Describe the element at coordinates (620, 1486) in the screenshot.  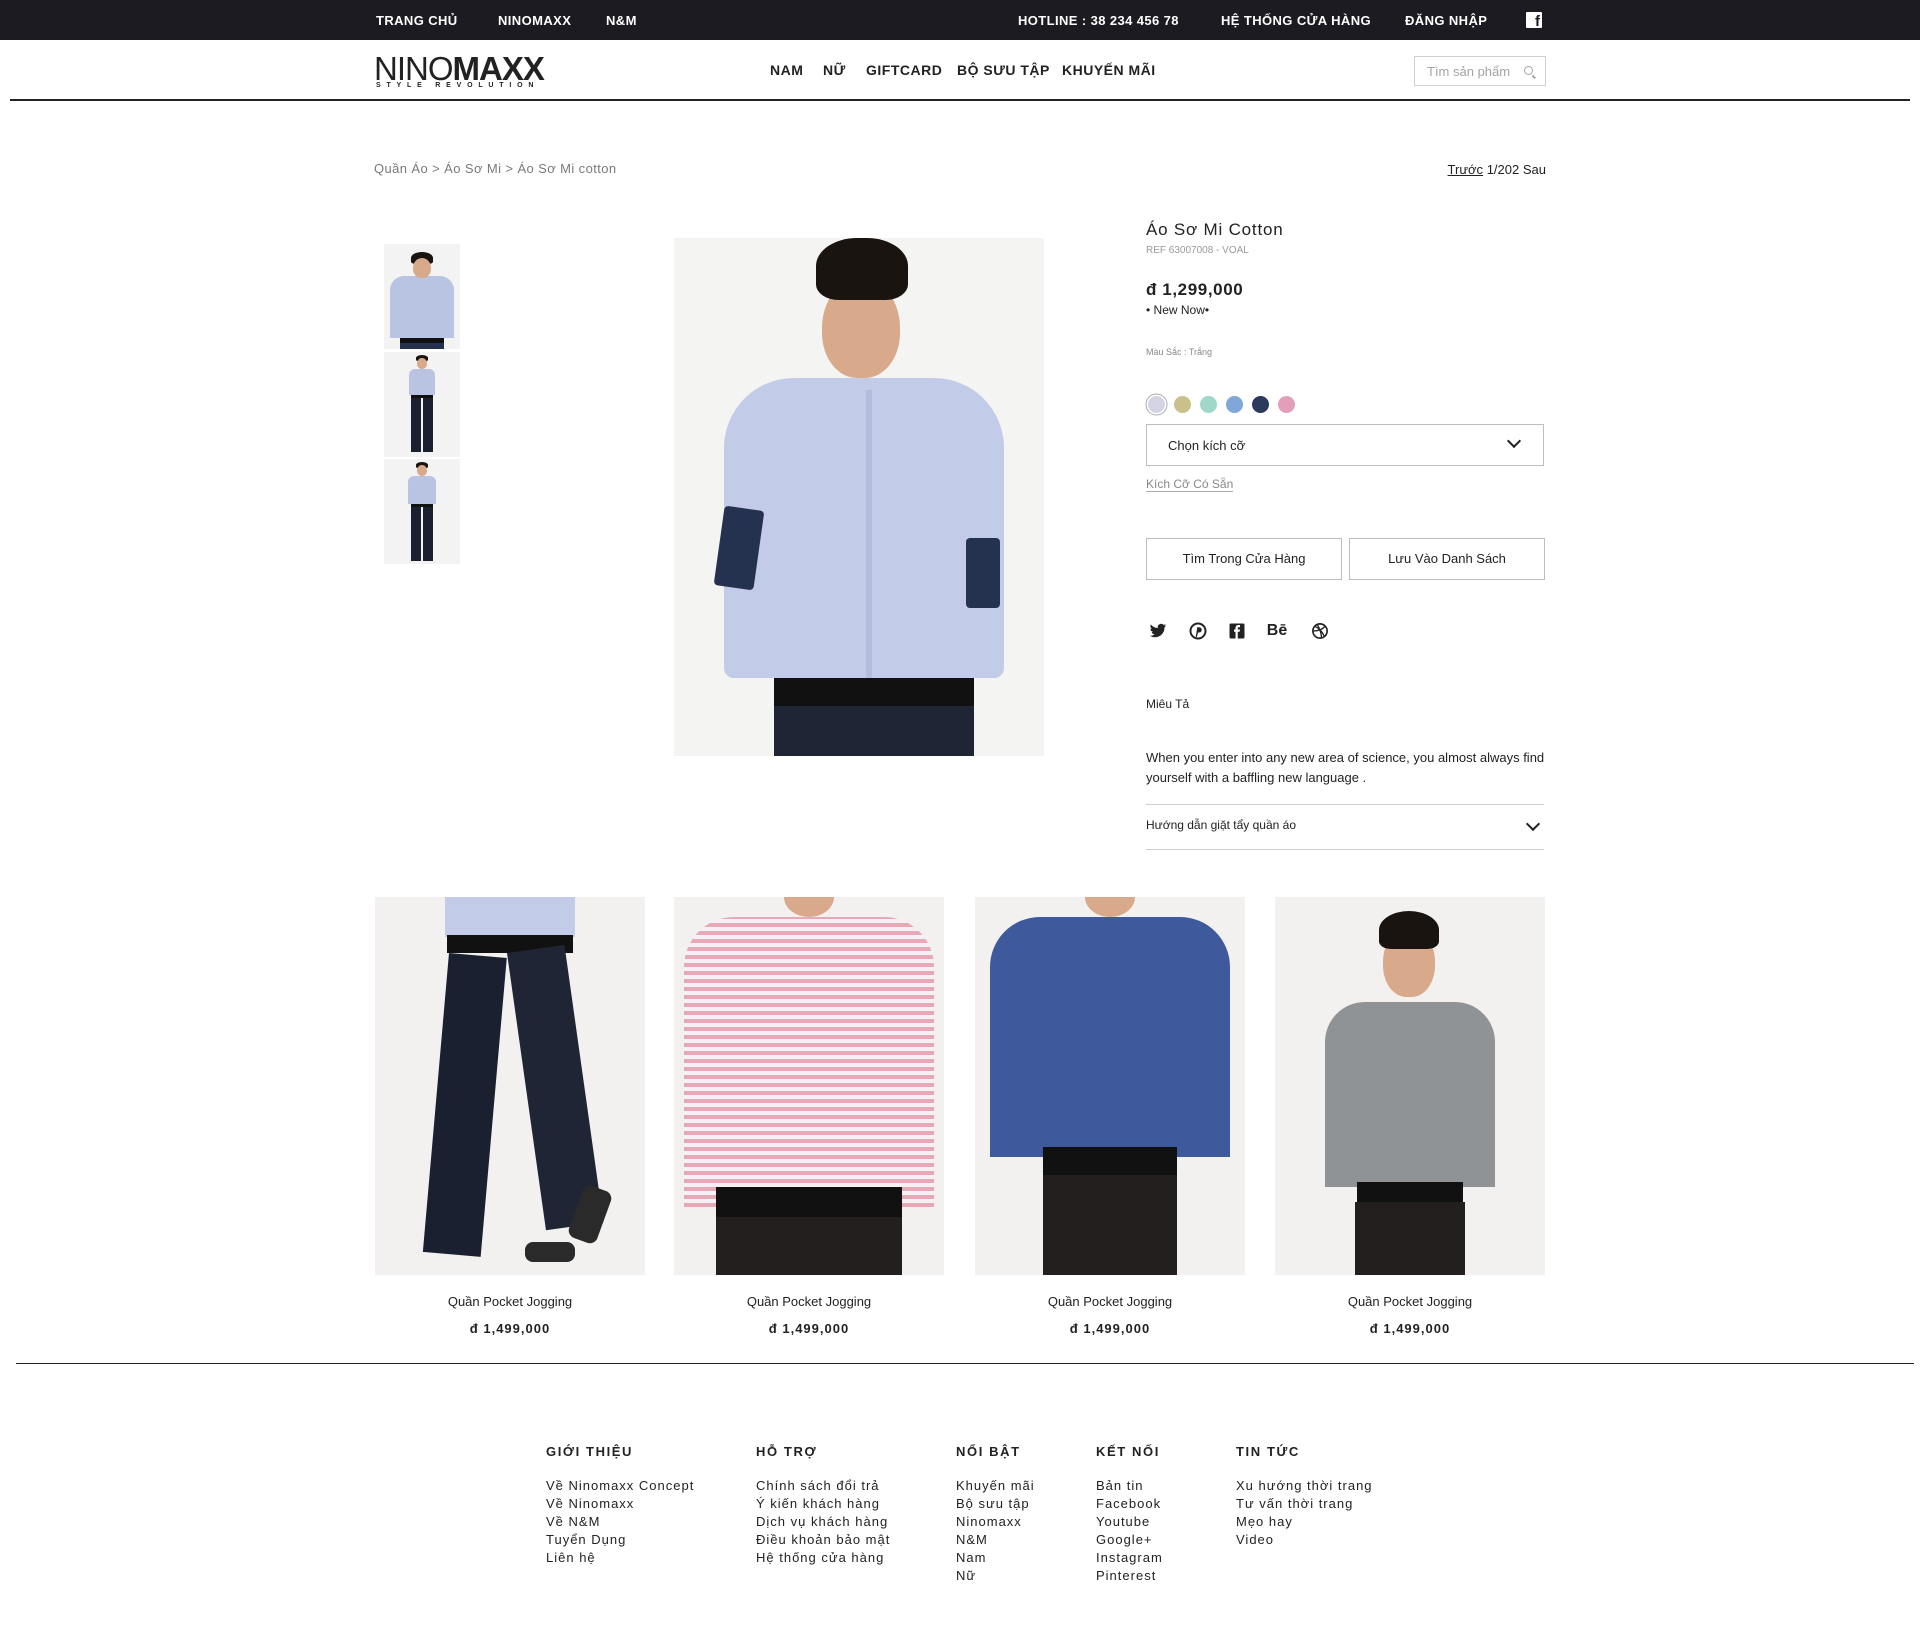
I see `footer-link: Về Ninomaxx Concept` at that location.